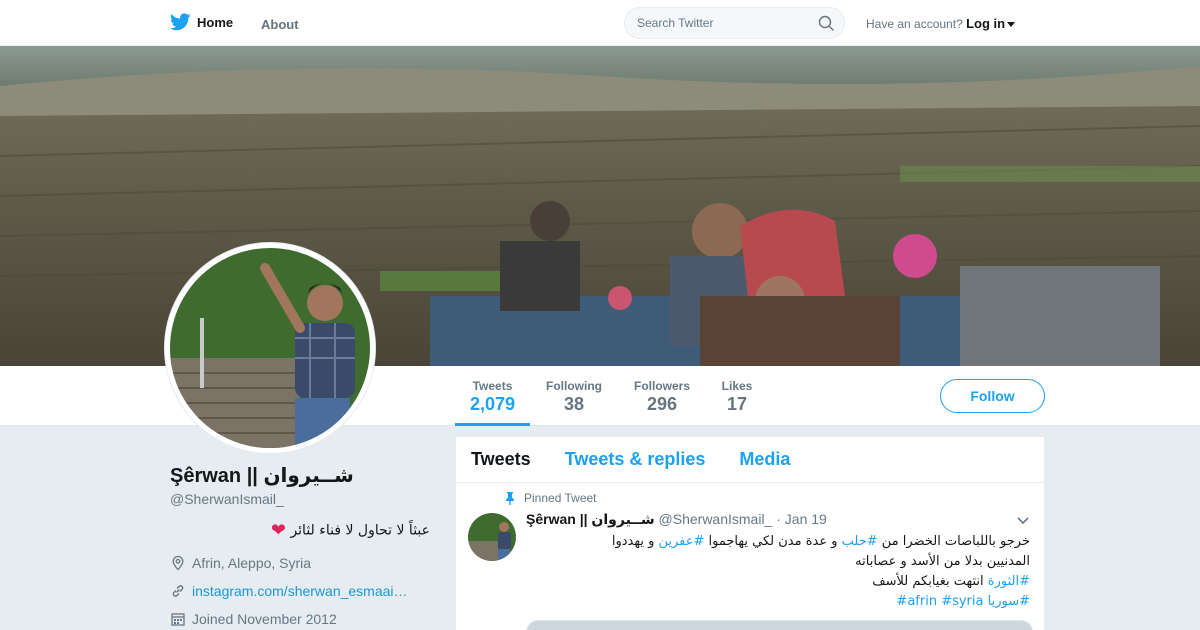 The width and height of the screenshot is (1200, 630). Describe the element at coordinates (262, 475) in the screenshot. I see `profile-name: Şêrwan || شــيروان` at that location.